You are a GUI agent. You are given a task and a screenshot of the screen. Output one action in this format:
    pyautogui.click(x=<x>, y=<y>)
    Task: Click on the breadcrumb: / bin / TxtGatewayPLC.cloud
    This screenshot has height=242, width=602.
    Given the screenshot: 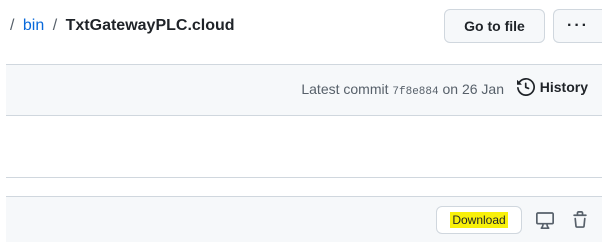 What is the action you would take?
    pyautogui.click(x=122, y=26)
    